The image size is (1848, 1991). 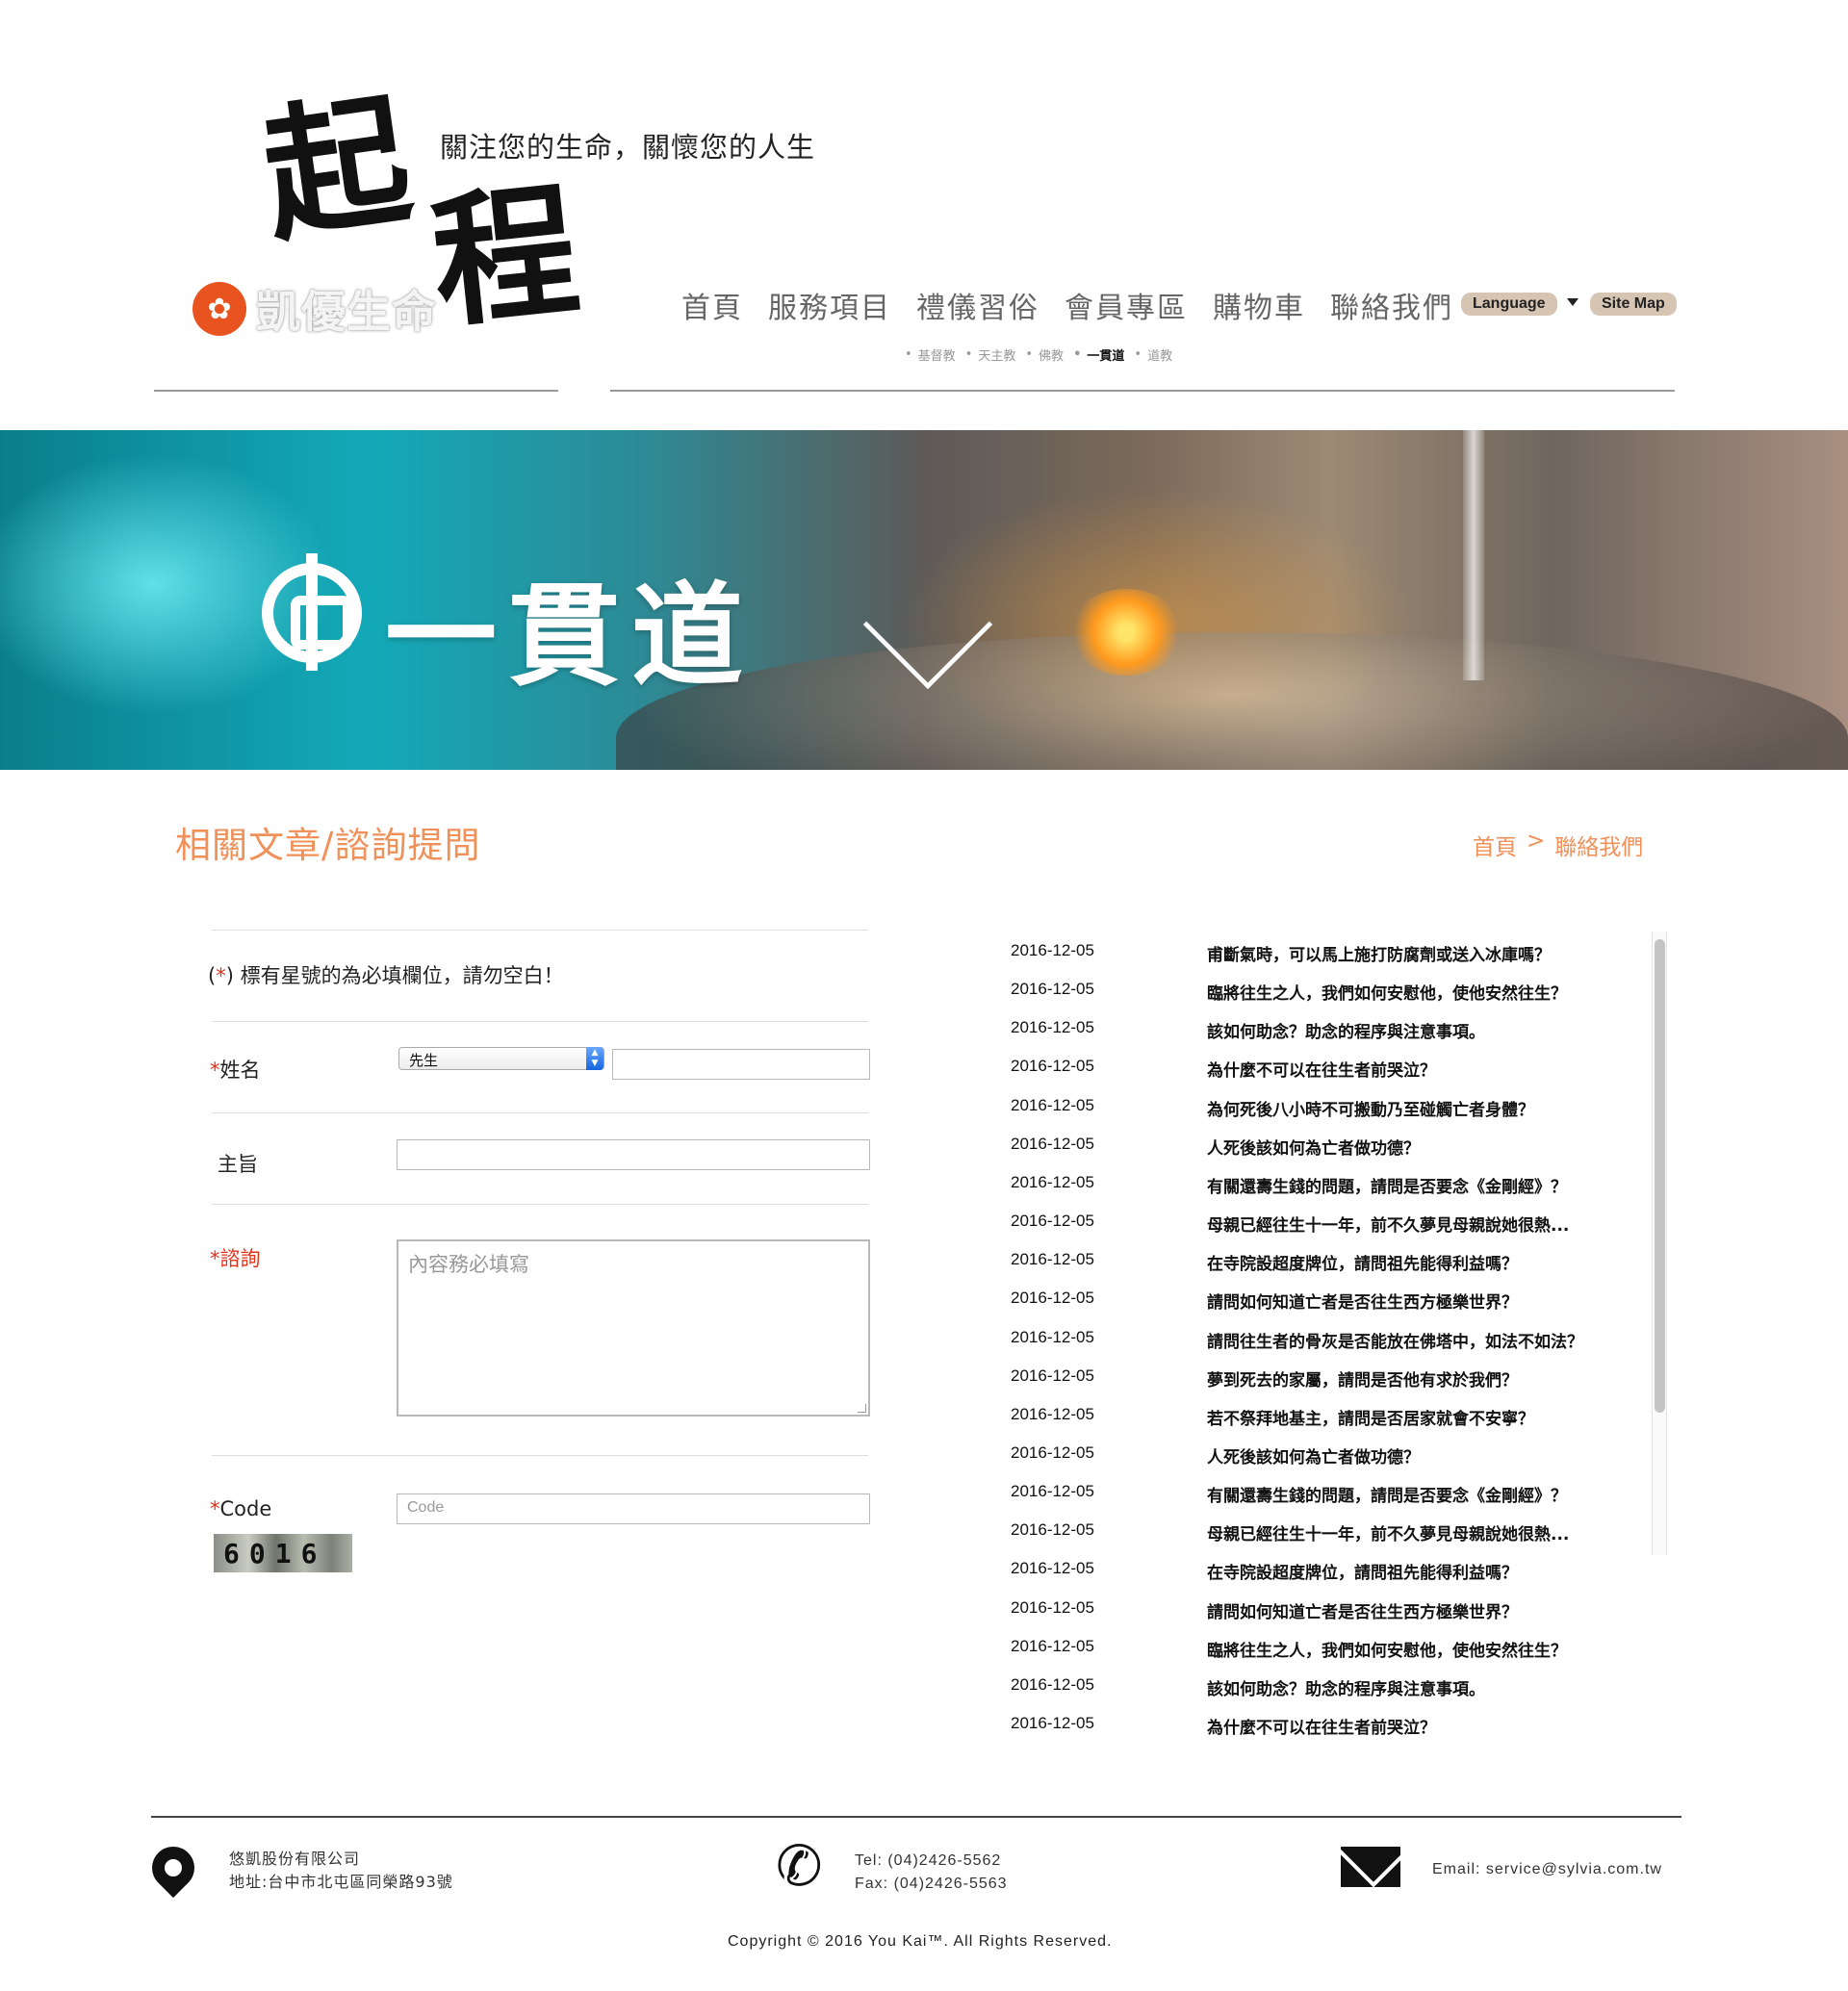 I want to click on subject-label: 主旨, so click(x=238, y=1165).